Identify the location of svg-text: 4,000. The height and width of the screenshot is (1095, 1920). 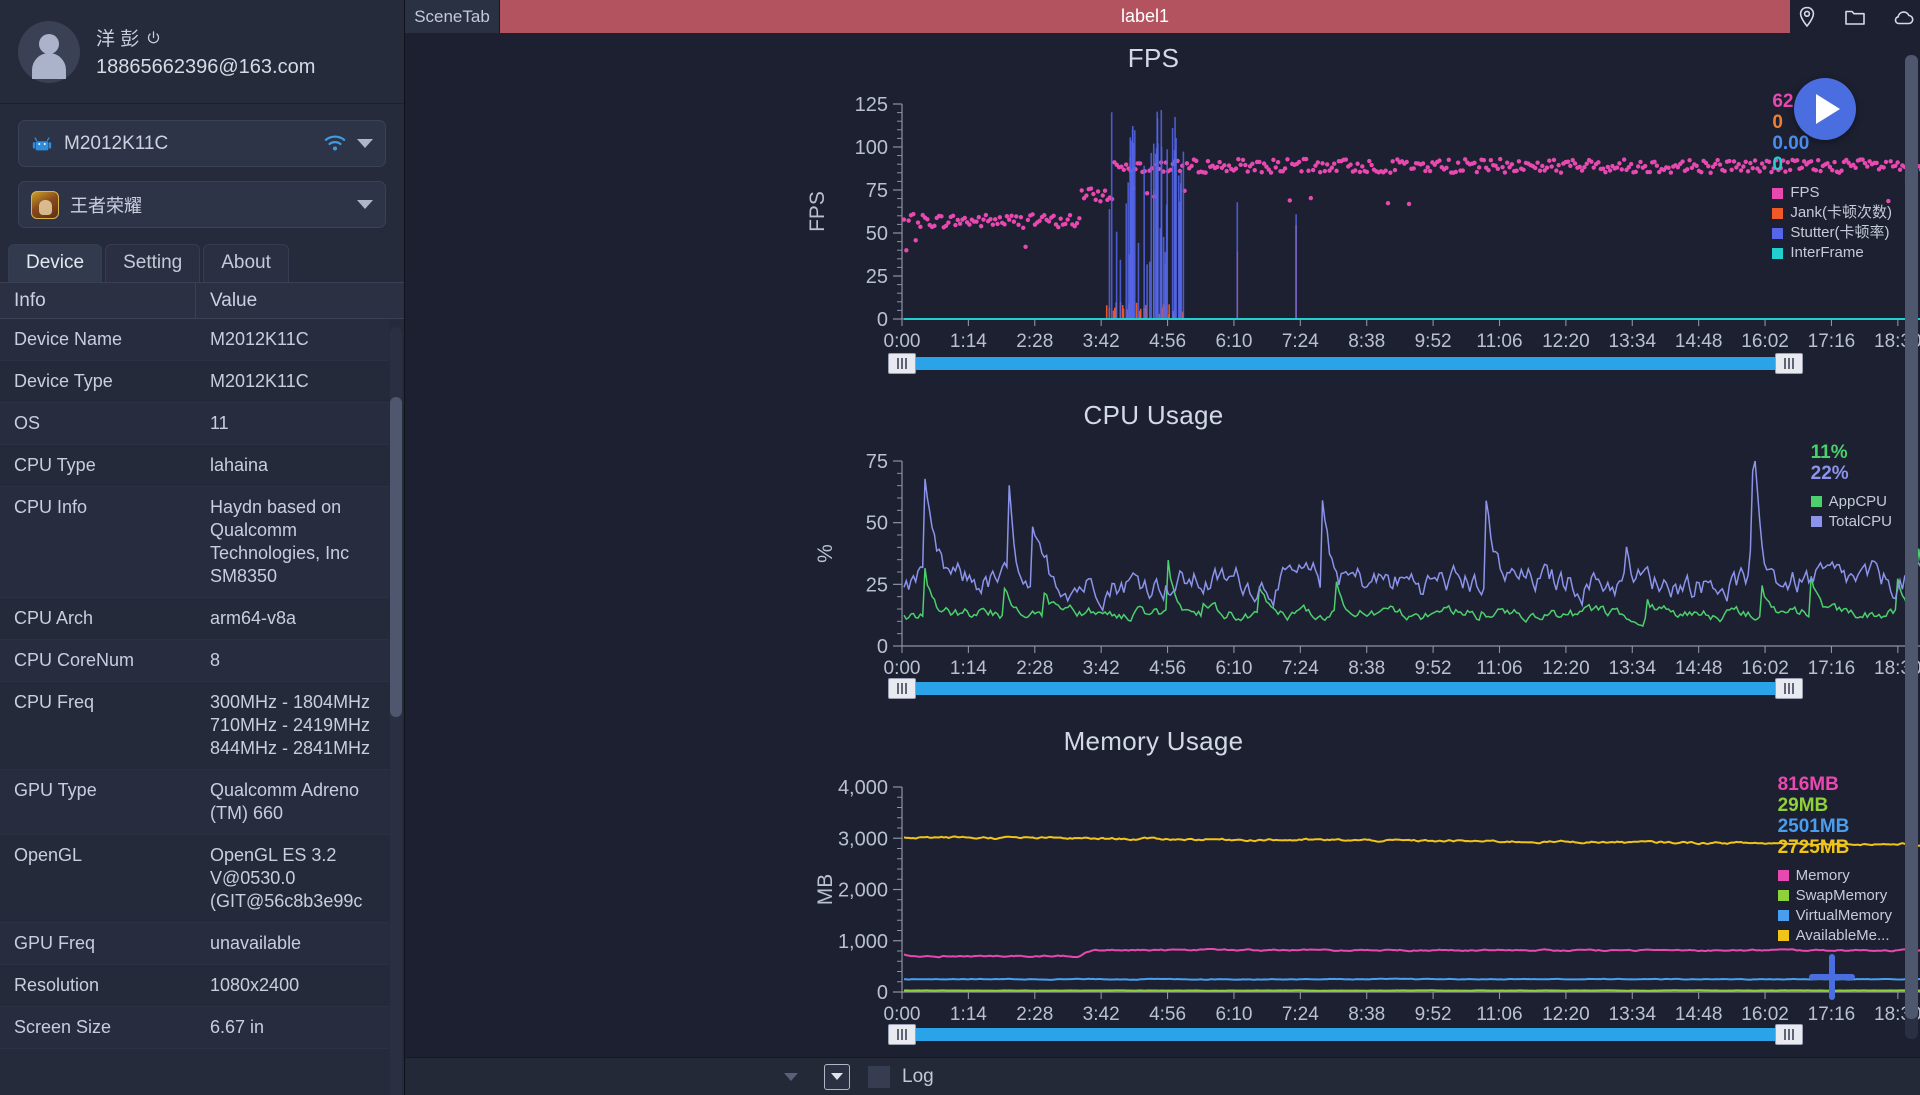
(863, 788).